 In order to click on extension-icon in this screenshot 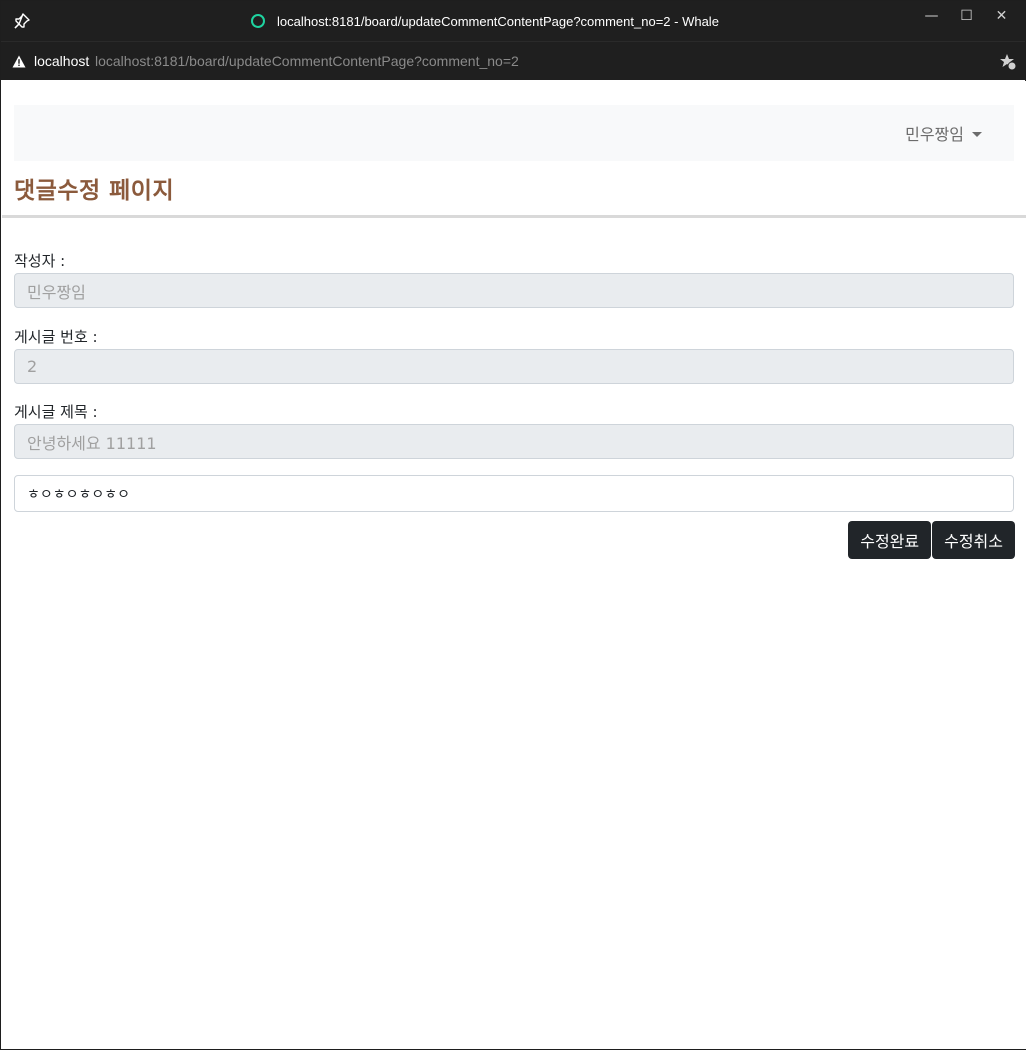, I will do `click(1008, 62)`.